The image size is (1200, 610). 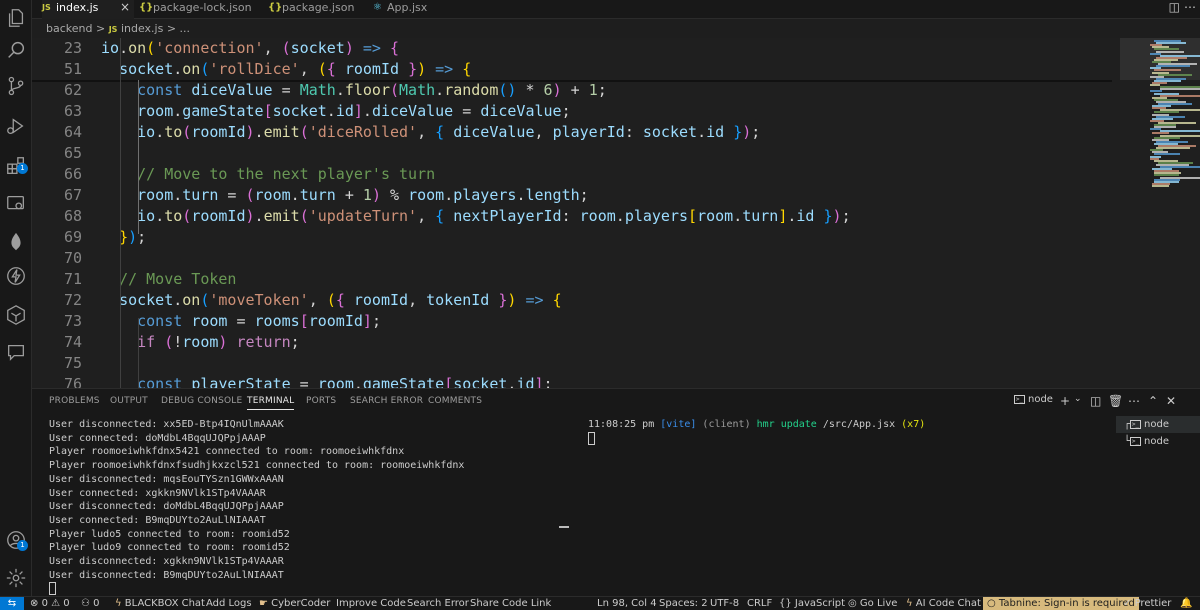 I want to click on breadcrumb-folder: backend, so click(x=69, y=28).